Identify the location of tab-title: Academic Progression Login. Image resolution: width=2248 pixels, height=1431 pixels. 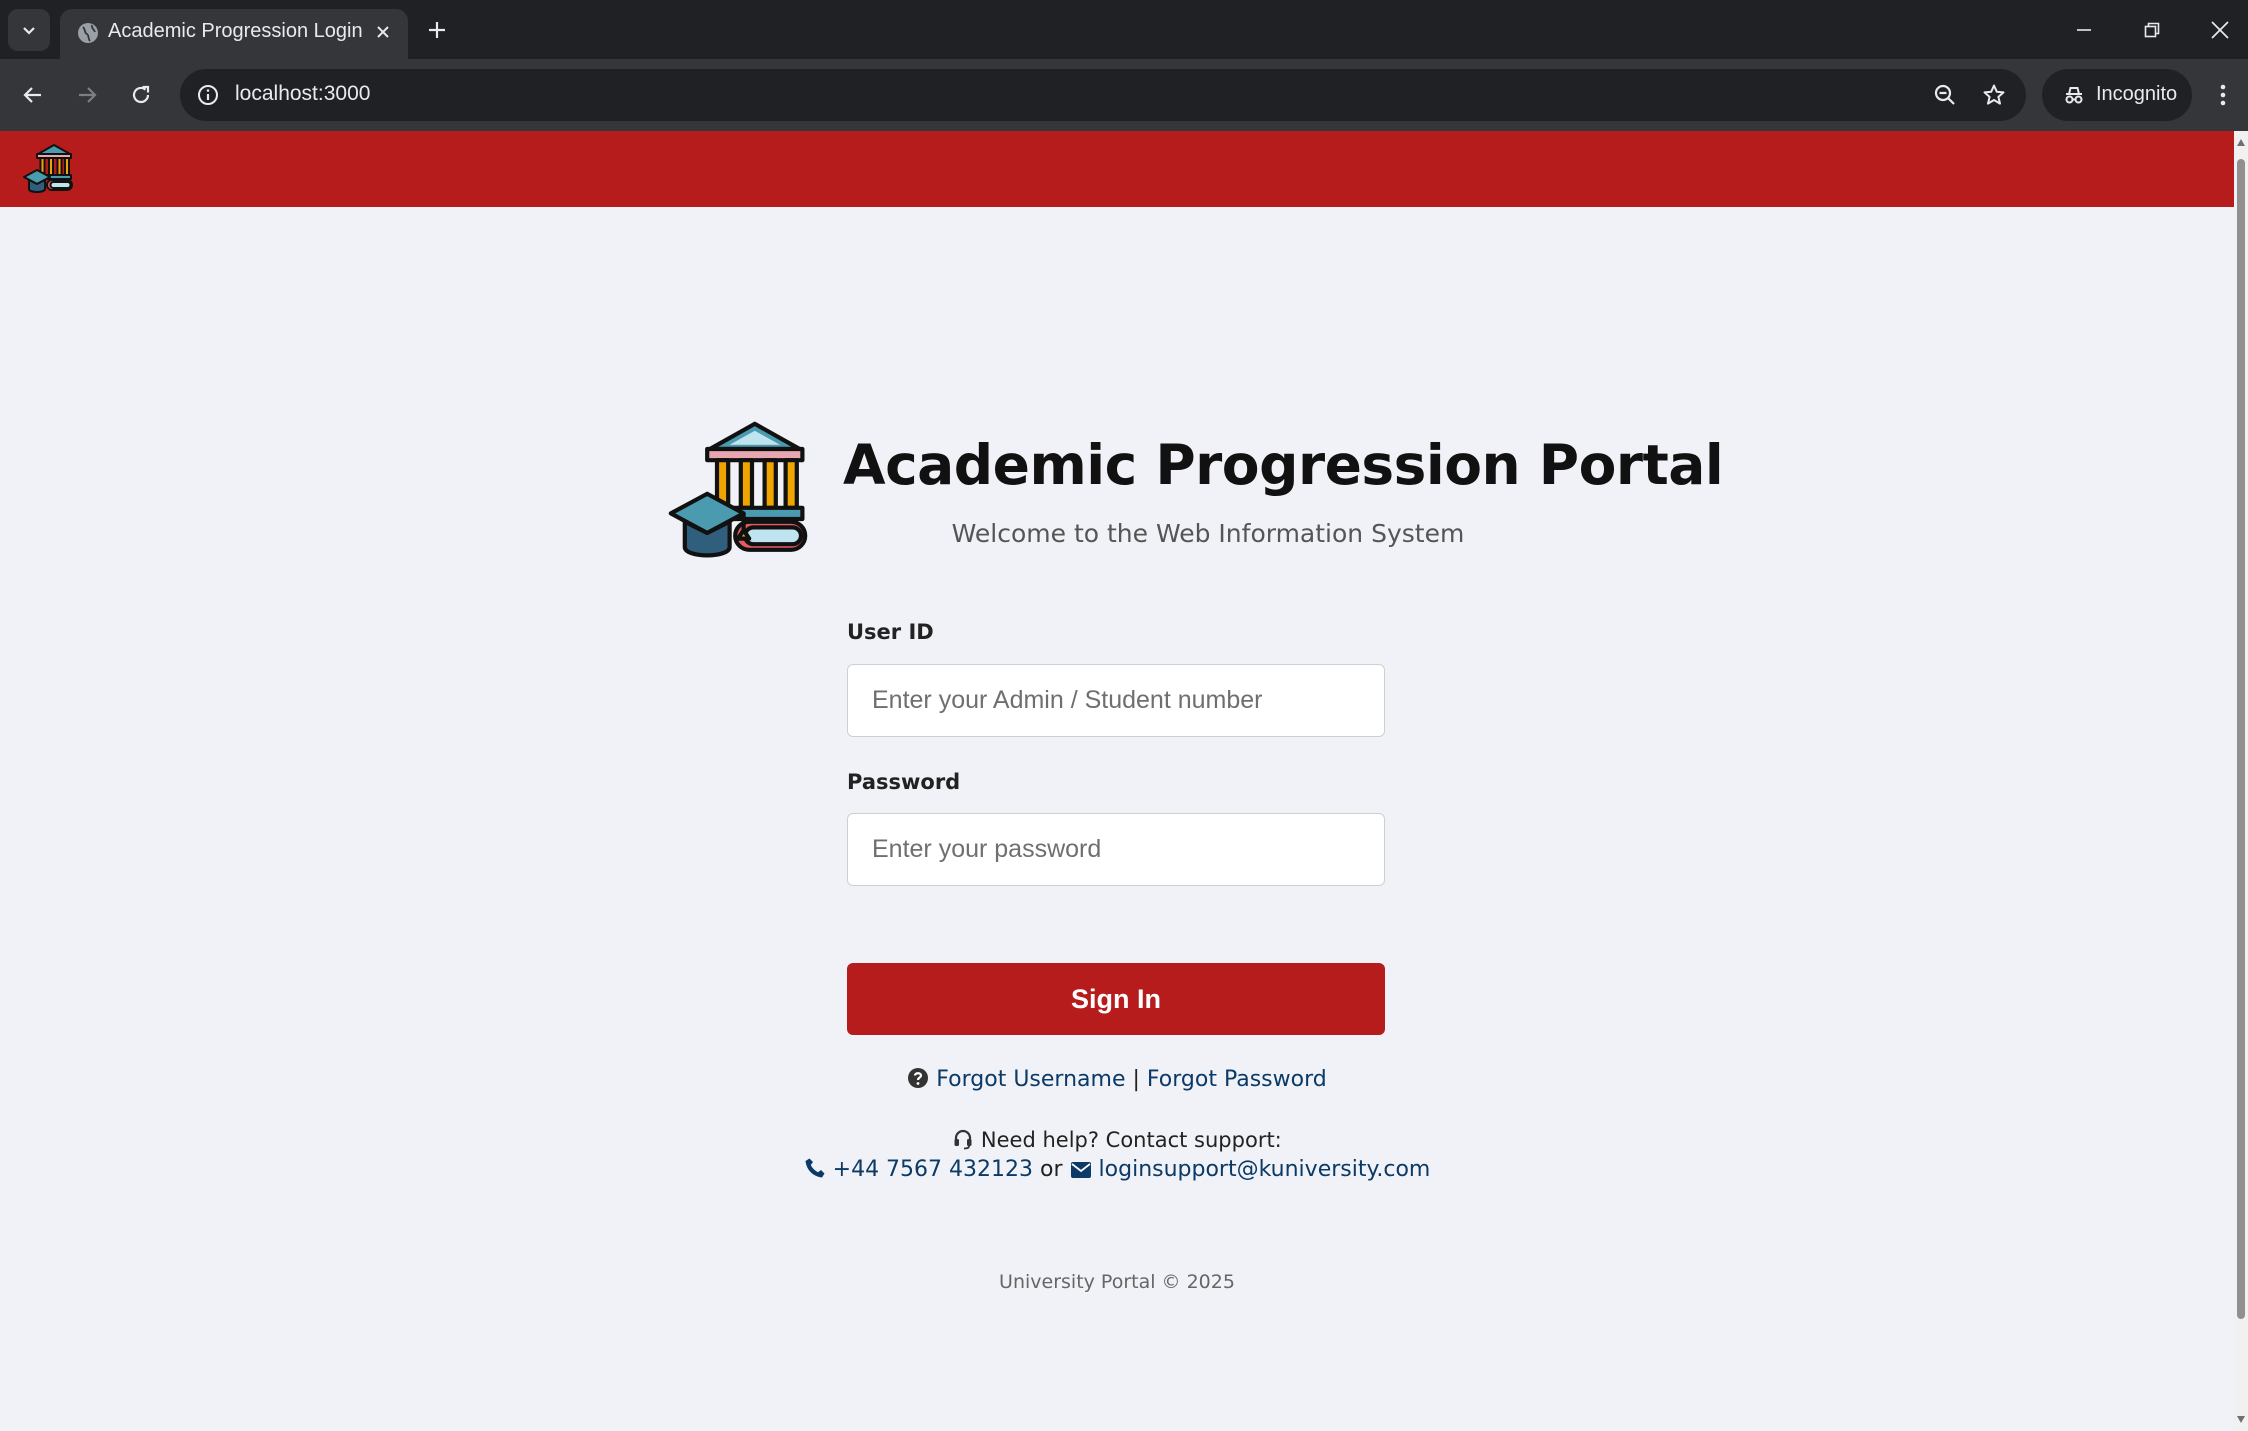
(235, 31).